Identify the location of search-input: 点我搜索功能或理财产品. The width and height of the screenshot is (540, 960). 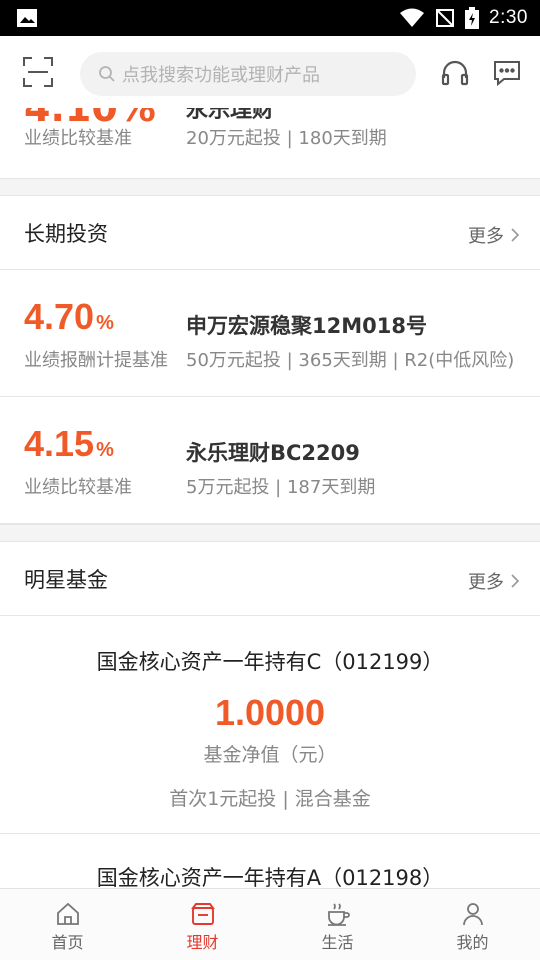
(248, 74).